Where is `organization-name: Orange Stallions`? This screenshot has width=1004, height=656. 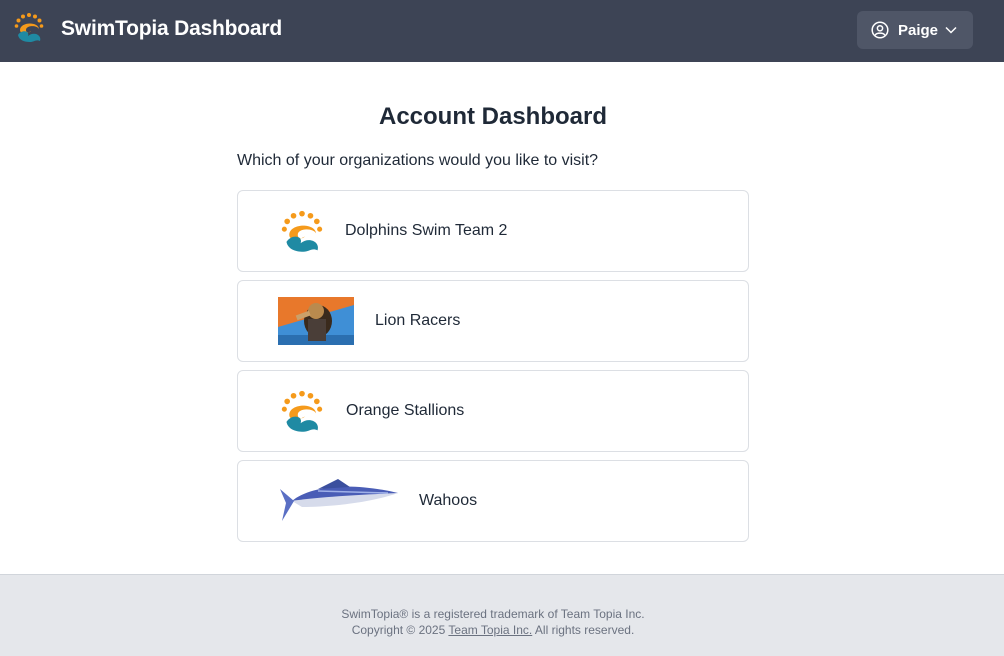
organization-name: Orange Stallions is located at coordinates (405, 410).